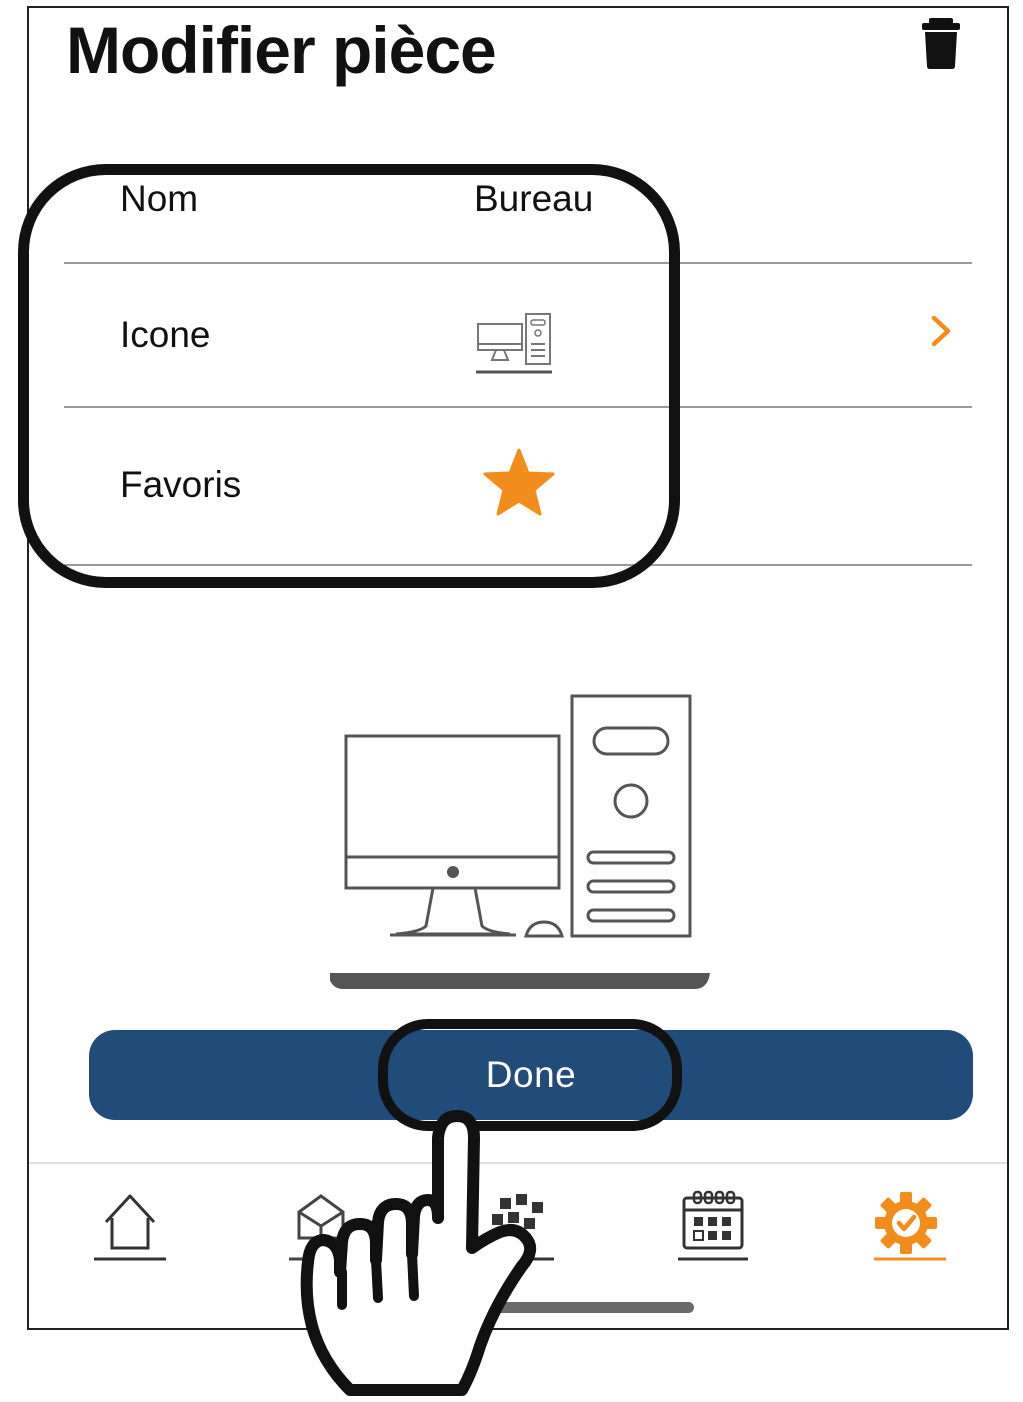 This screenshot has width=1023, height=1402. I want to click on chevron-right-icon, so click(941, 331).